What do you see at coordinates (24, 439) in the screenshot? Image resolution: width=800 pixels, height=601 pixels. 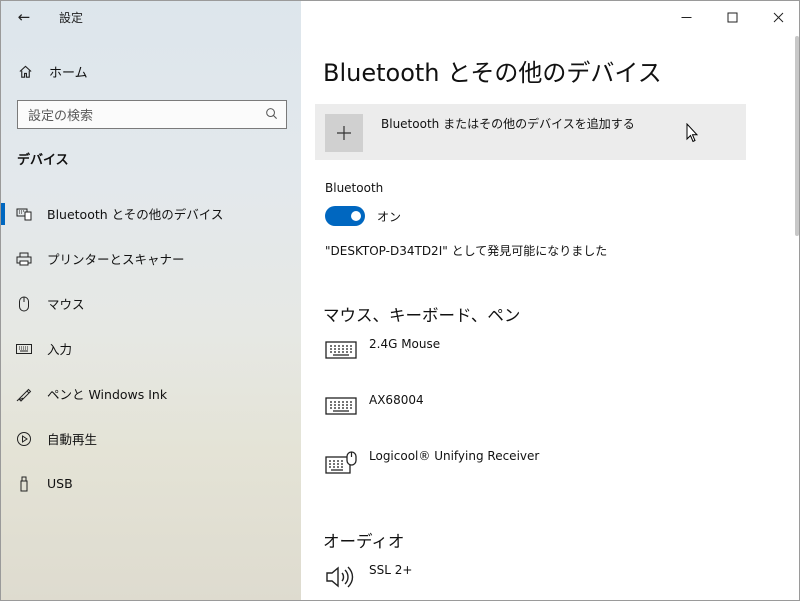 I see `autoplay-icon` at bounding box center [24, 439].